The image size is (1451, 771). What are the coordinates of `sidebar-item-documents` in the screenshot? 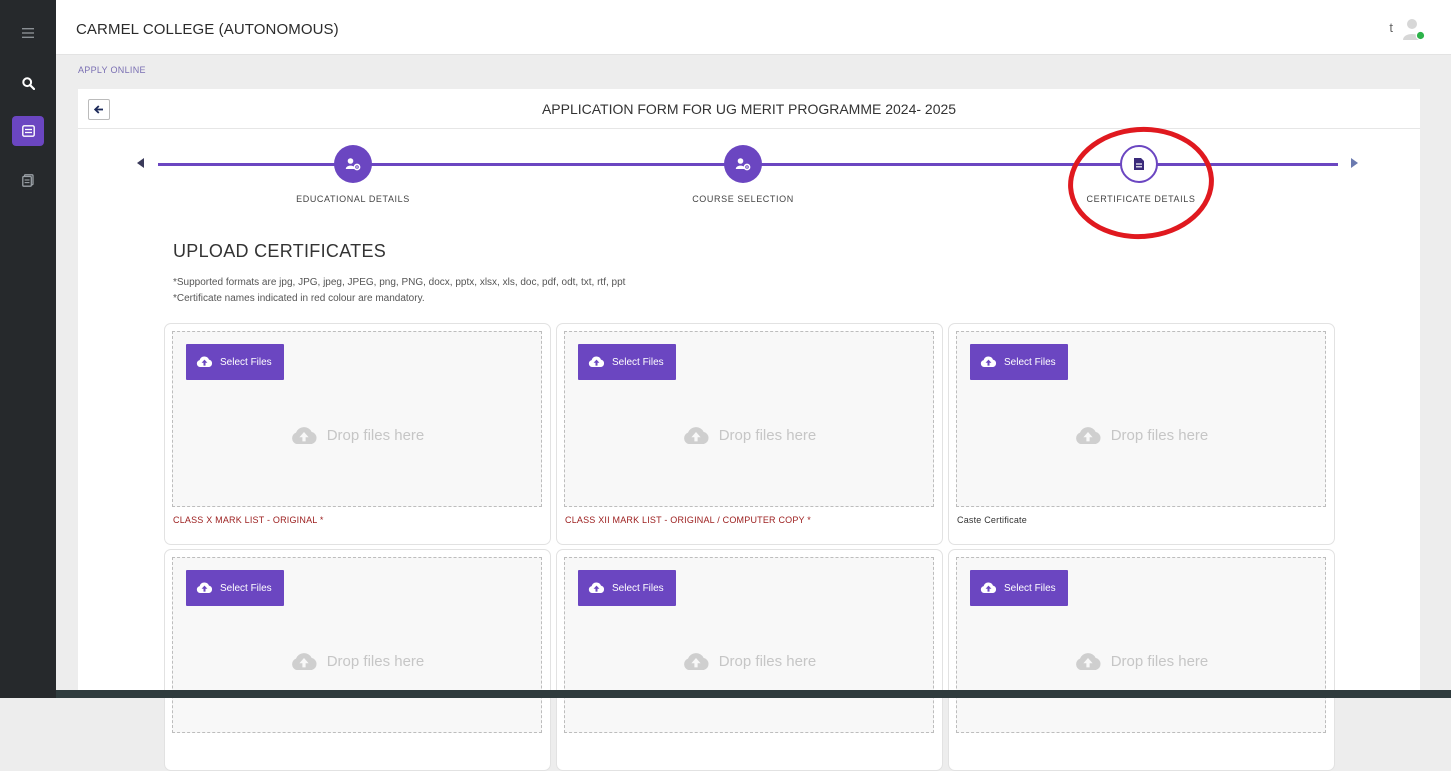 It's located at (28, 180).